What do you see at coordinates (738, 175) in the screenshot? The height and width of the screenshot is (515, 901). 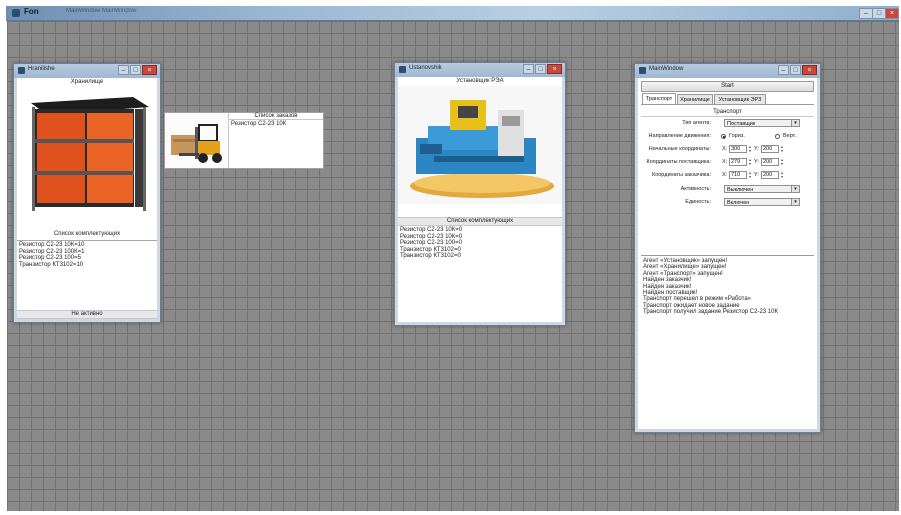 I see `customer-x-input: 710` at bounding box center [738, 175].